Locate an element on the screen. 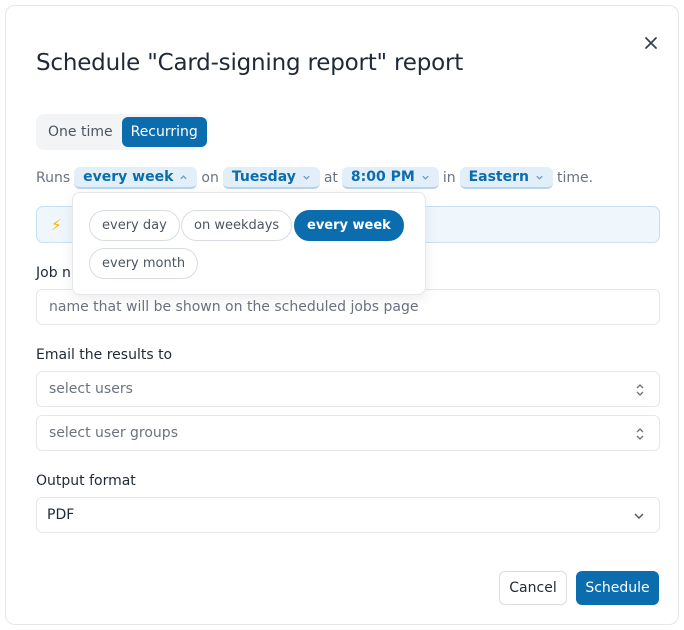 The height and width of the screenshot is (630, 684). email-label: Email the results to is located at coordinates (104, 355).